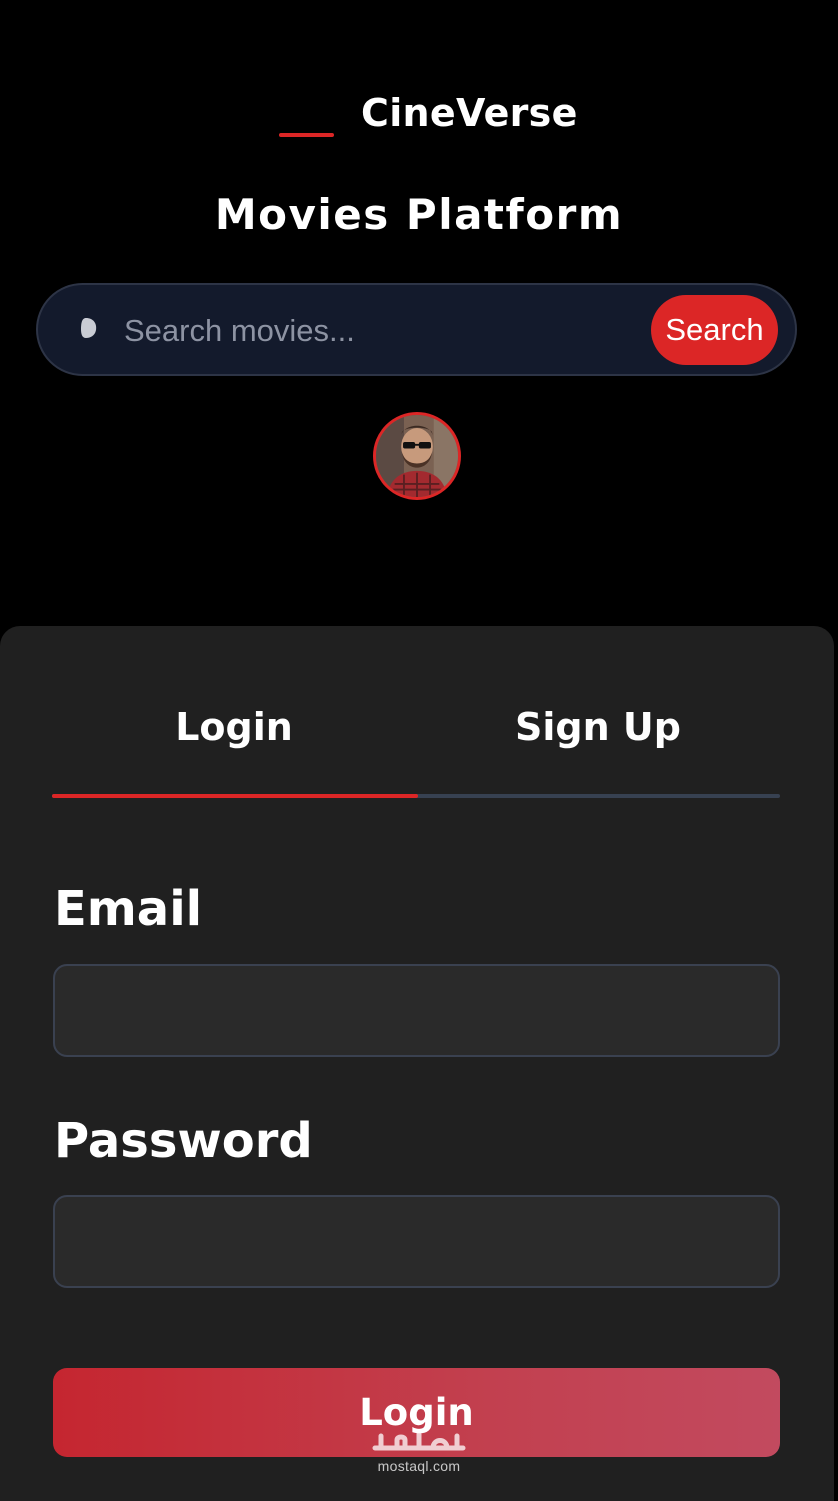 Image resolution: width=838 pixels, height=1501 pixels. I want to click on brand: CineVerse, so click(419, 113).